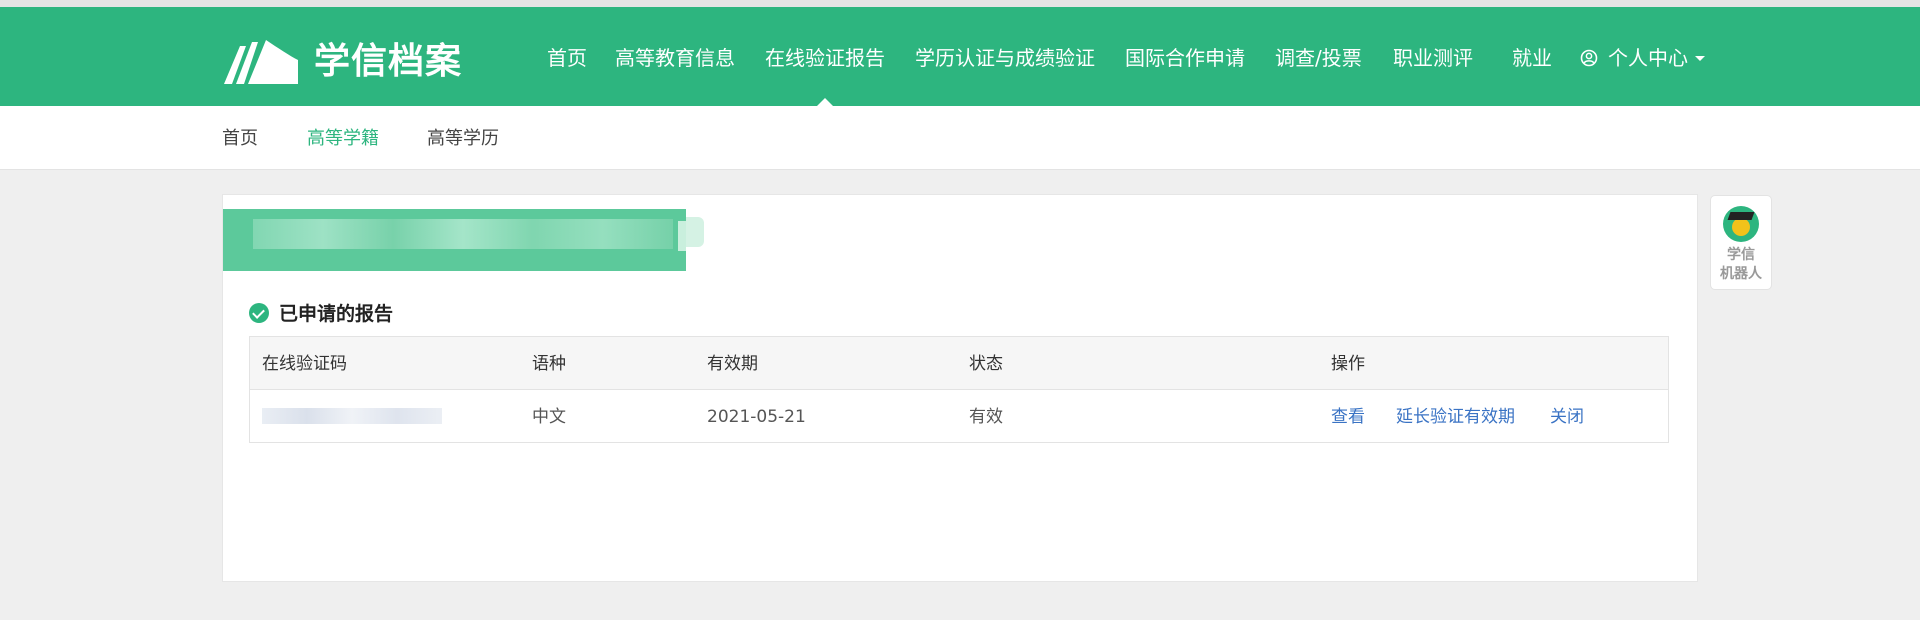 This screenshot has height=620, width=1920. I want to click on book-logo-icon, so click(261, 62).